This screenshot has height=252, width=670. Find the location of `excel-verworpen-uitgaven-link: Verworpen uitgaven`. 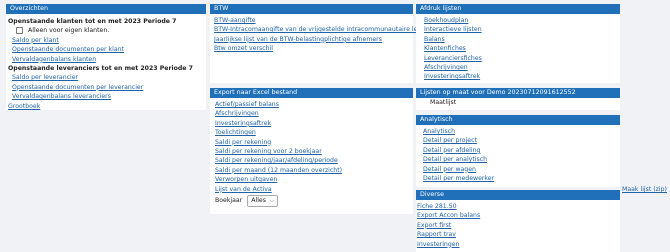

excel-verworpen-uitgaven-link: Verworpen uitgaven is located at coordinates (246, 179).